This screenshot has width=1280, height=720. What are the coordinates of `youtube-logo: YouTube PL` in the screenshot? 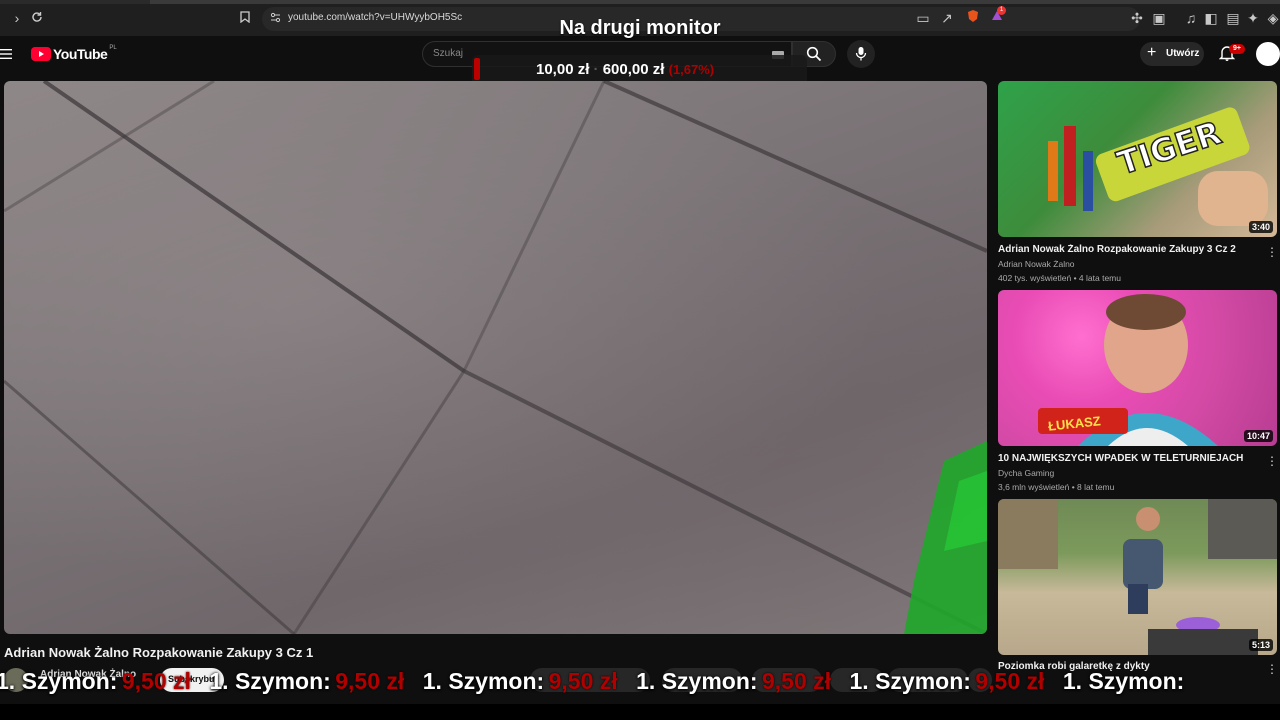 It's located at (74, 54).